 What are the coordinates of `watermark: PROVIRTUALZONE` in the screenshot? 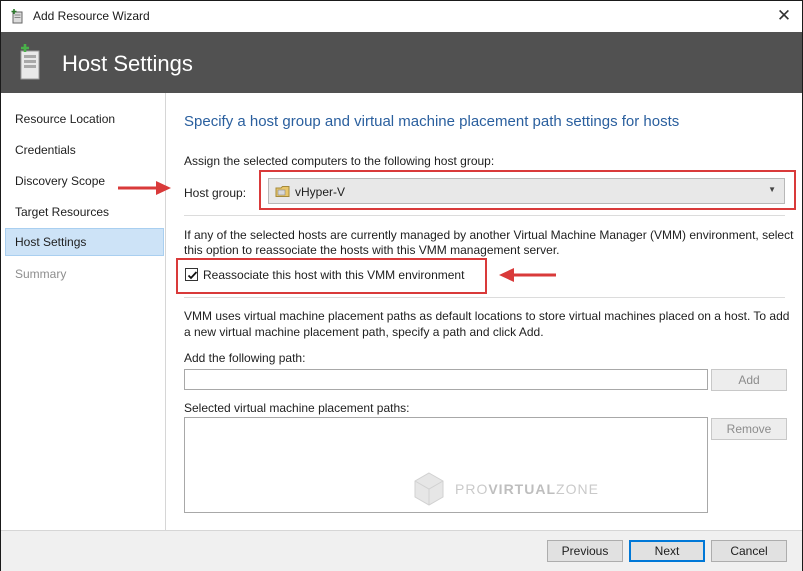 It's located at (509, 489).